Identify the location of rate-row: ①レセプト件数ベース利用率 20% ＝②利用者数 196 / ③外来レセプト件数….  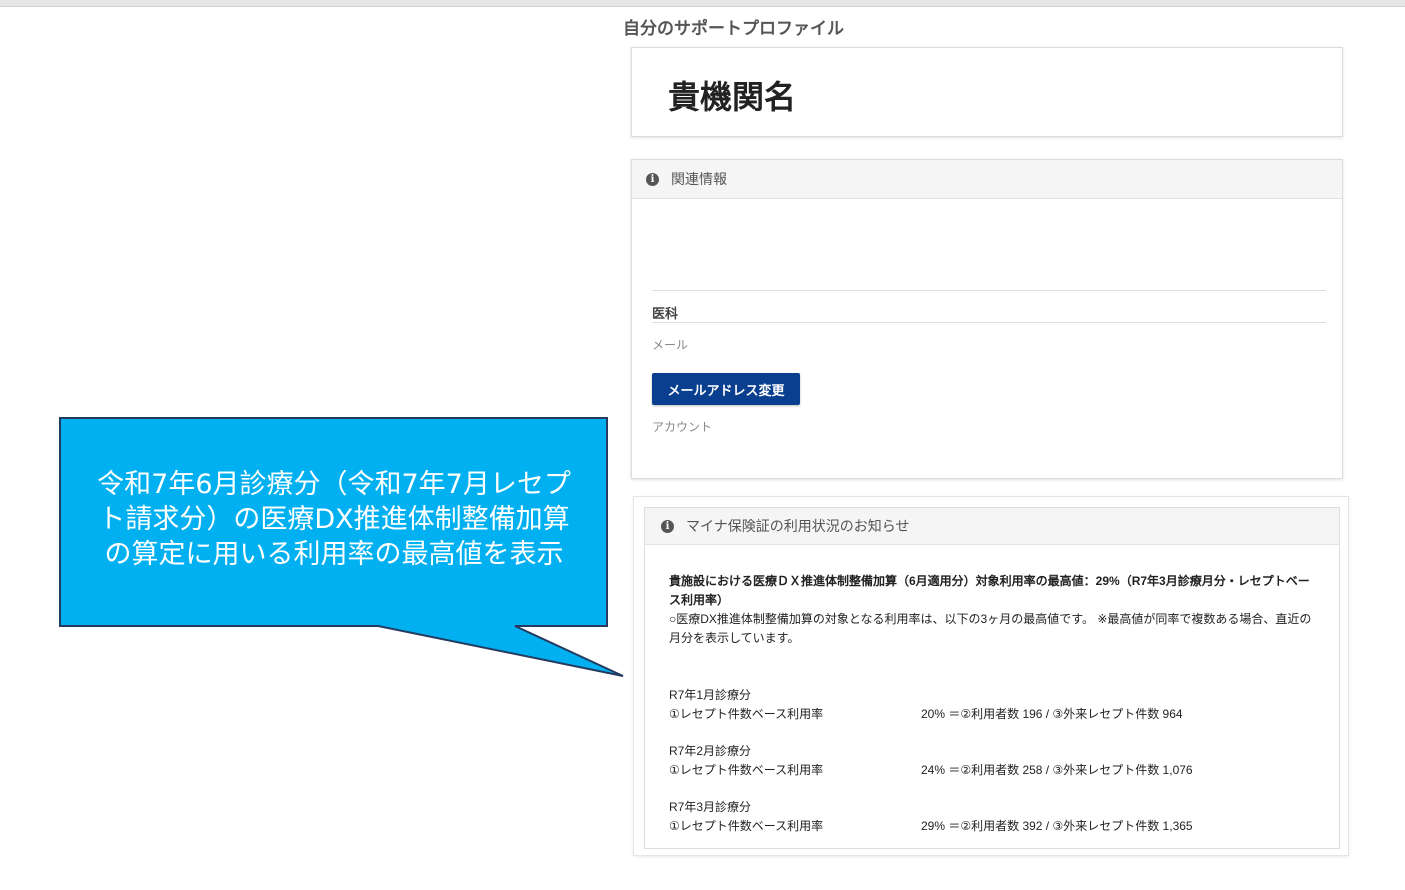
(994, 714).